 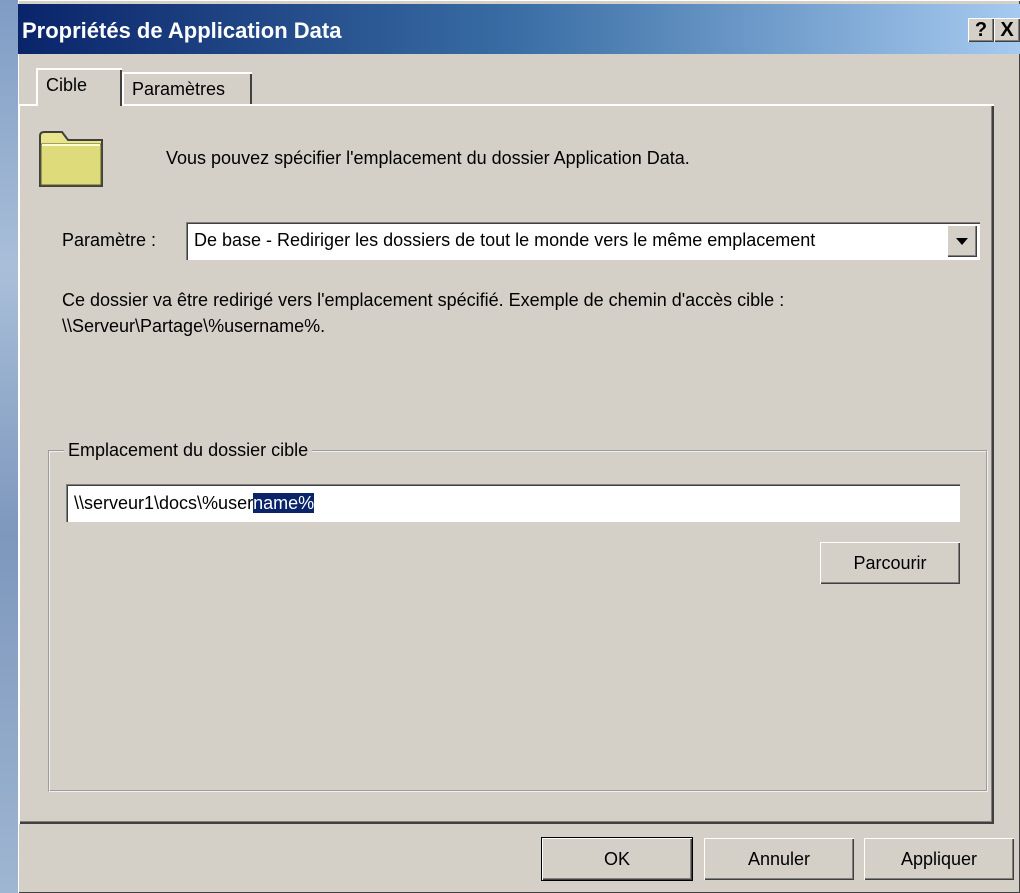 What do you see at coordinates (182, 30) in the screenshot?
I see `window-title: Propriétés de Application Data` at bounding box center [182, 30].